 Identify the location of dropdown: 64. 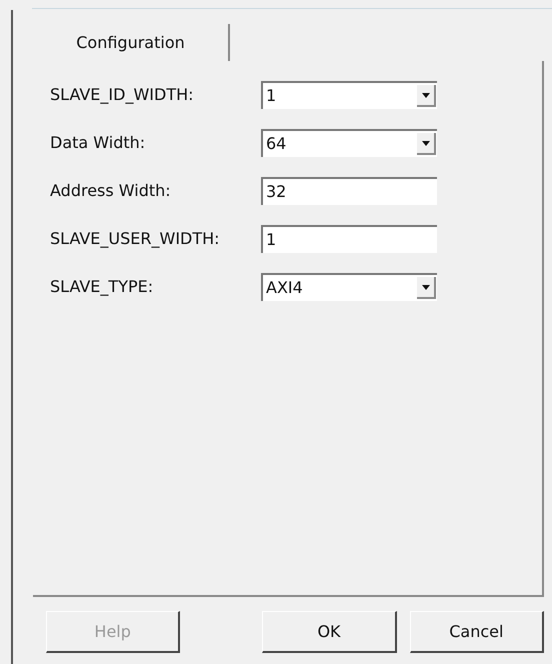
(349, 143).